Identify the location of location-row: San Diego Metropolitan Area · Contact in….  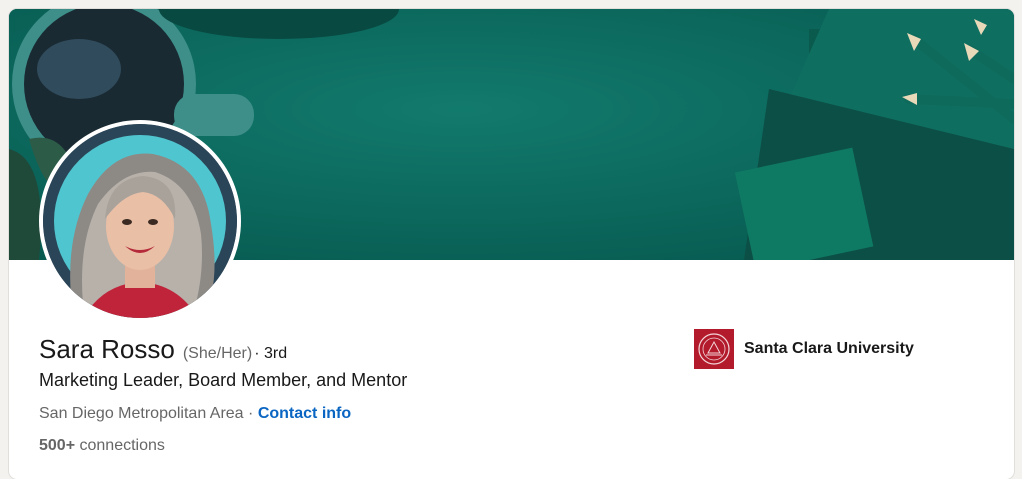
(195, 414).